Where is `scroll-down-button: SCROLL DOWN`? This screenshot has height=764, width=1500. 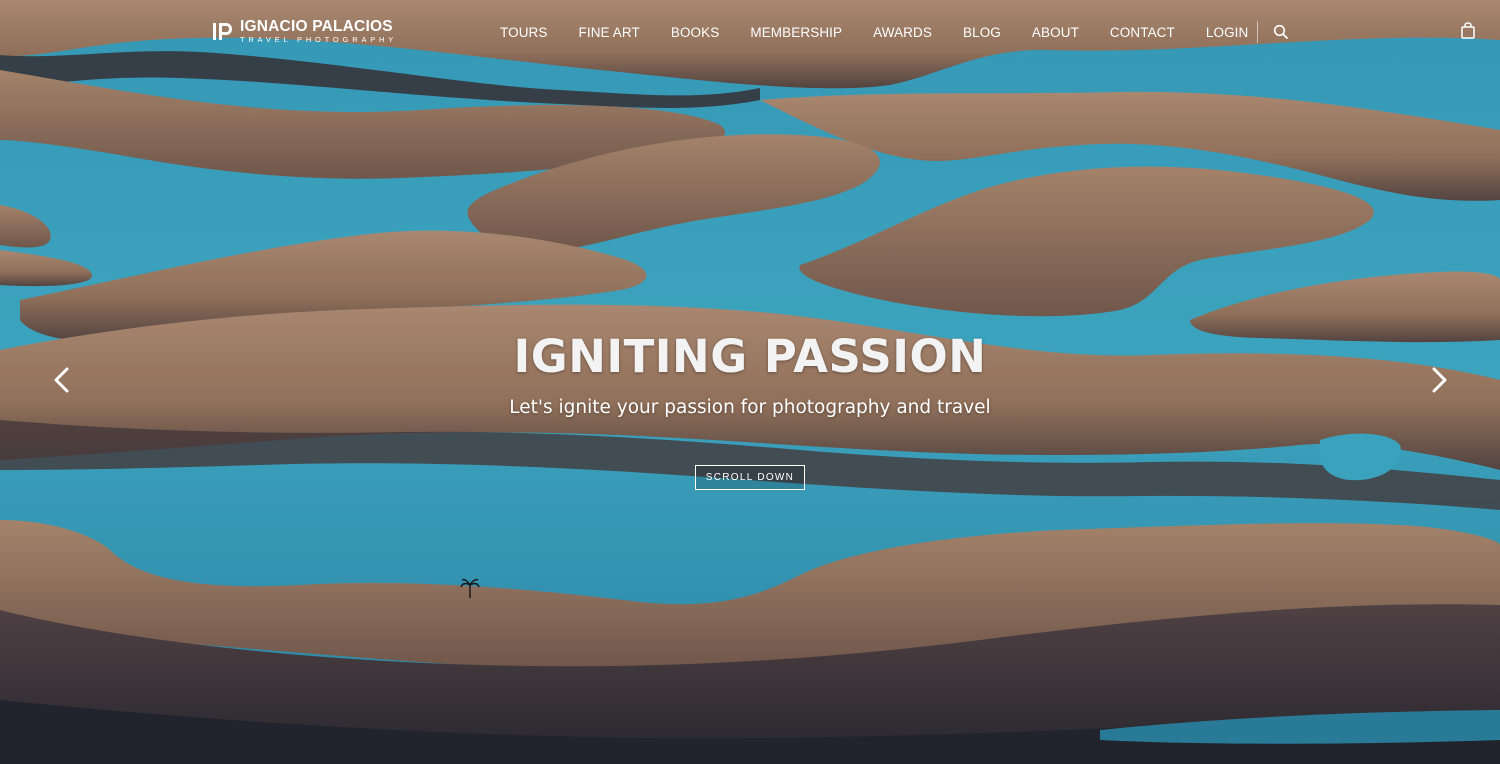
scroll-down-button: SCROLL DOWN is located at coordinates (750, 477).